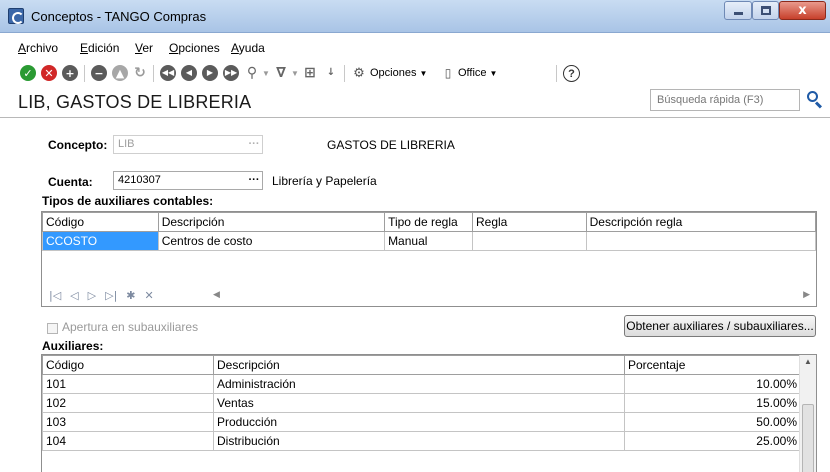  What do you see at coordinates (128, 422) in the screenshot?
I see `table-cell: 103` at bounding box center [128, 422].